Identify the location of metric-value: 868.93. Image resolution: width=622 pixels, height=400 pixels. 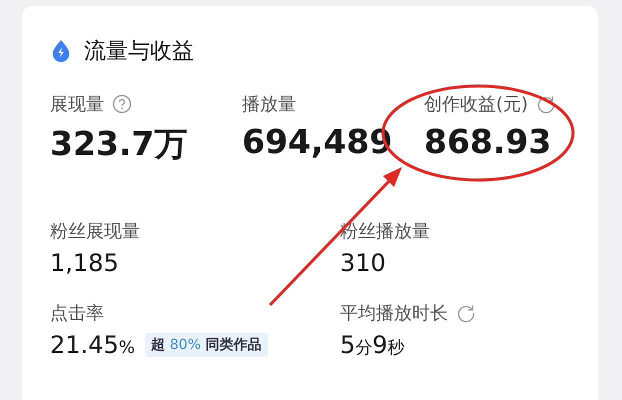
(488, 141).